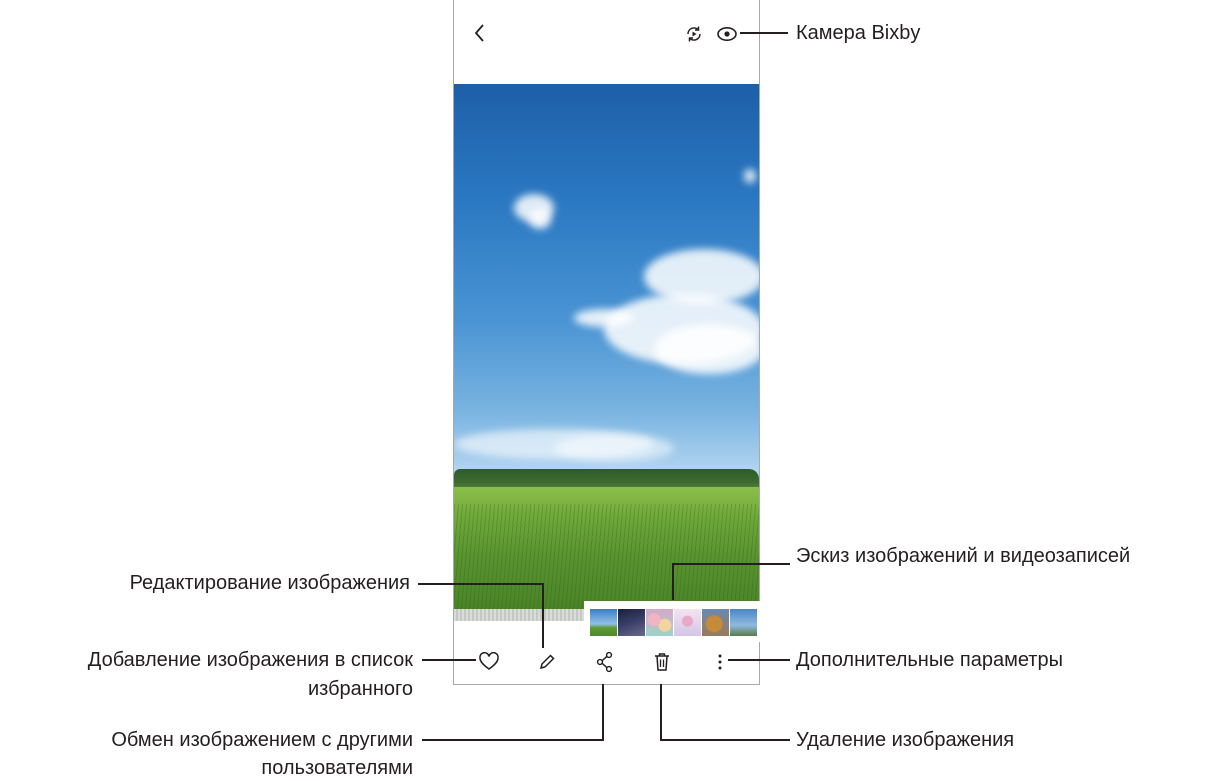 Image resolution: width=1217 pixels, height=781 pixels. I want to click on callout-line-share-v, so click(603, 712).